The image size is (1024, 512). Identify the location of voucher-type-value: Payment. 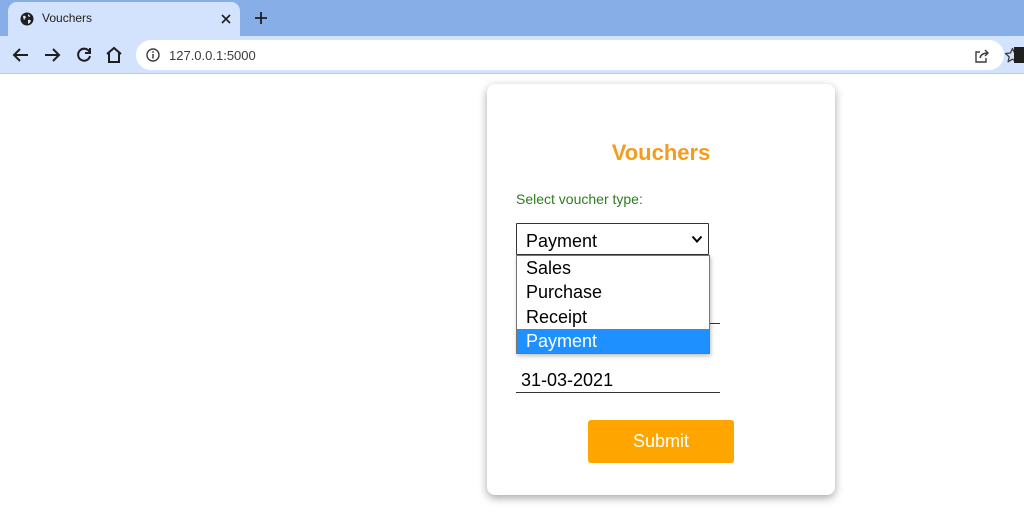
(562, 241).